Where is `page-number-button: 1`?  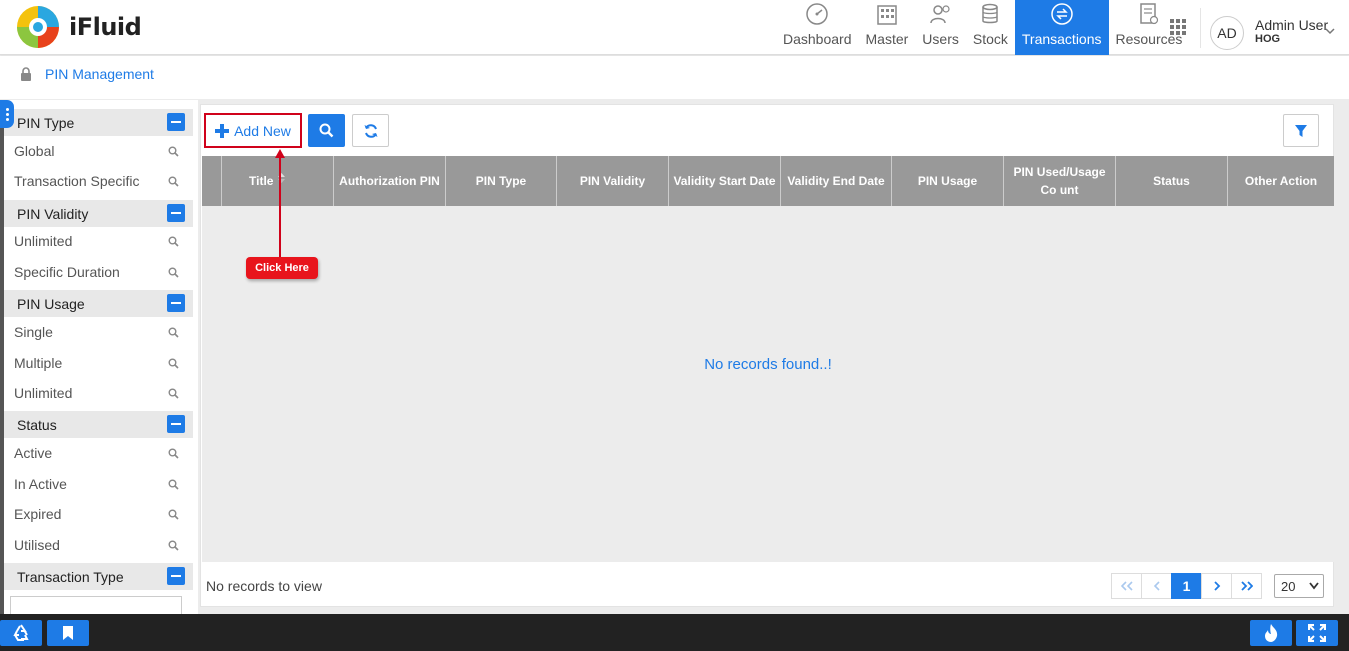
page-number-button: 1 is located at coordinates (1186, 586).